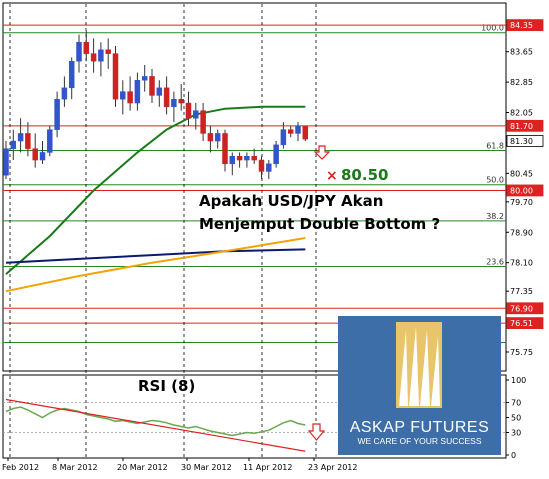 This screenshot has width=549, height=479. What do you see at coordinates (20, 467) in the screenshot?
I see `time-tick-label: Feb 2012` at bounding box center [20, 467].